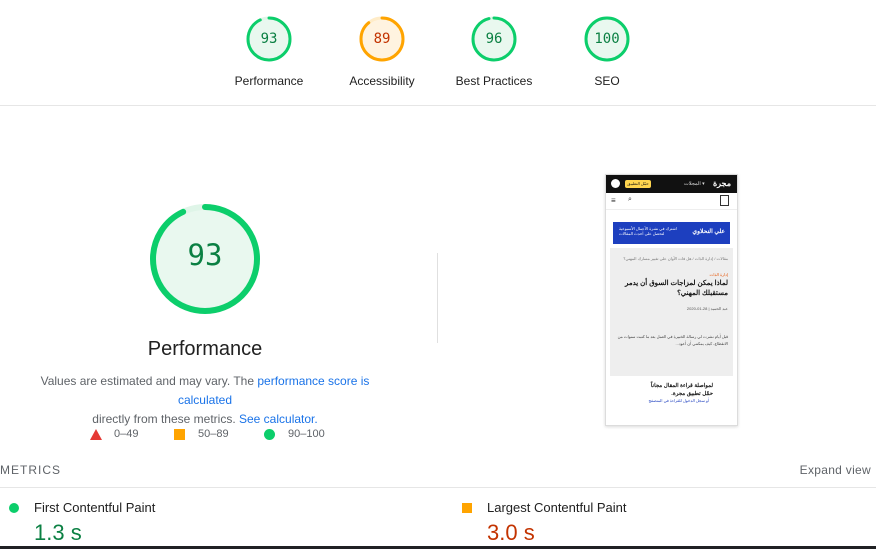  I want to click on pass-circle-icon, so click(14, 508).